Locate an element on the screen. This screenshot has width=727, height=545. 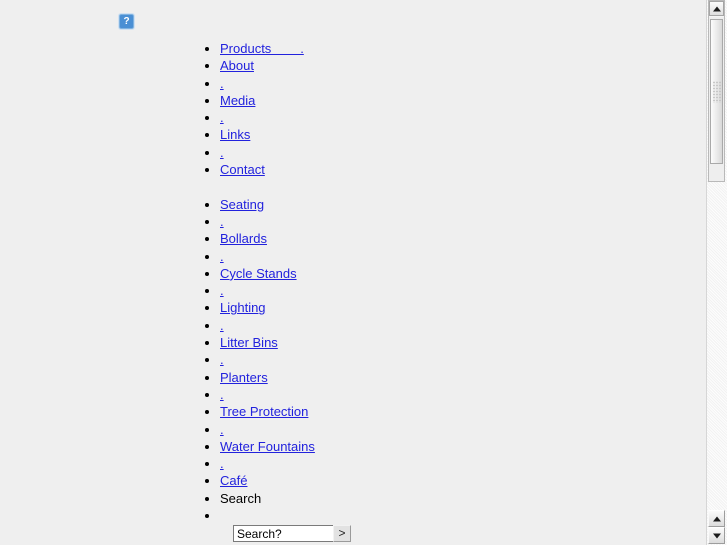
nav-link: Litter Bins is located at coordinates (249, 342).